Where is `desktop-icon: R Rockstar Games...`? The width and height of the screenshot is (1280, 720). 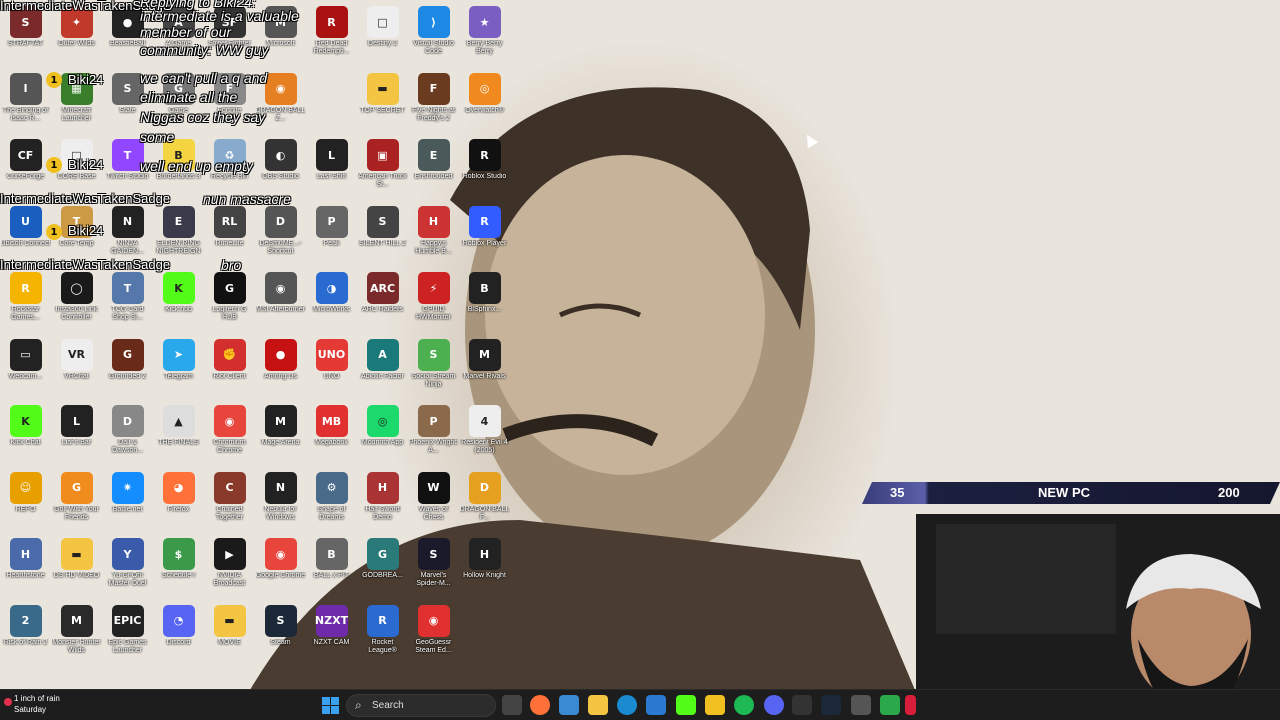
desktop-icon: R Rockstar Games... is located at coordinates (25, 305).